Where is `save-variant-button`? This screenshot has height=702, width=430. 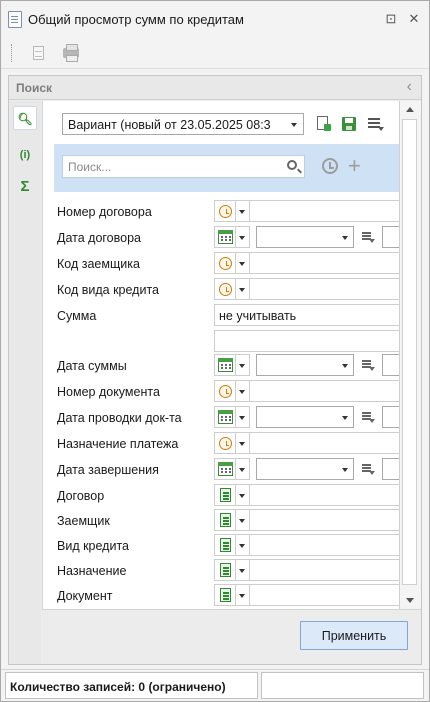
save-variant-button is located at coordinates (349, 124).